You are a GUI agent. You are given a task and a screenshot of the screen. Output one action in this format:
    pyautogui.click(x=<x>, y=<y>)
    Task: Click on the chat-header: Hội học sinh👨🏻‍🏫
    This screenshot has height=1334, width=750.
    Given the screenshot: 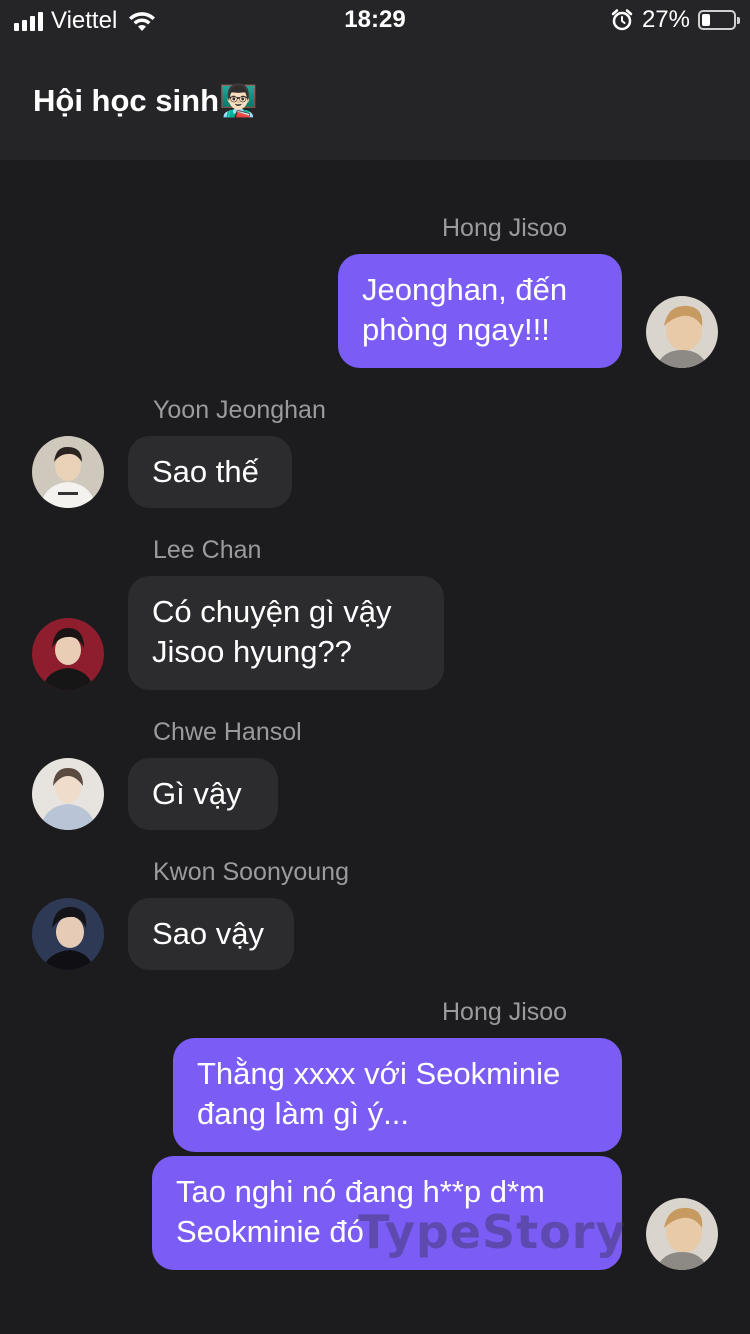 What is the action you would take?
    pyautogui.click(x=375, y=100)
    